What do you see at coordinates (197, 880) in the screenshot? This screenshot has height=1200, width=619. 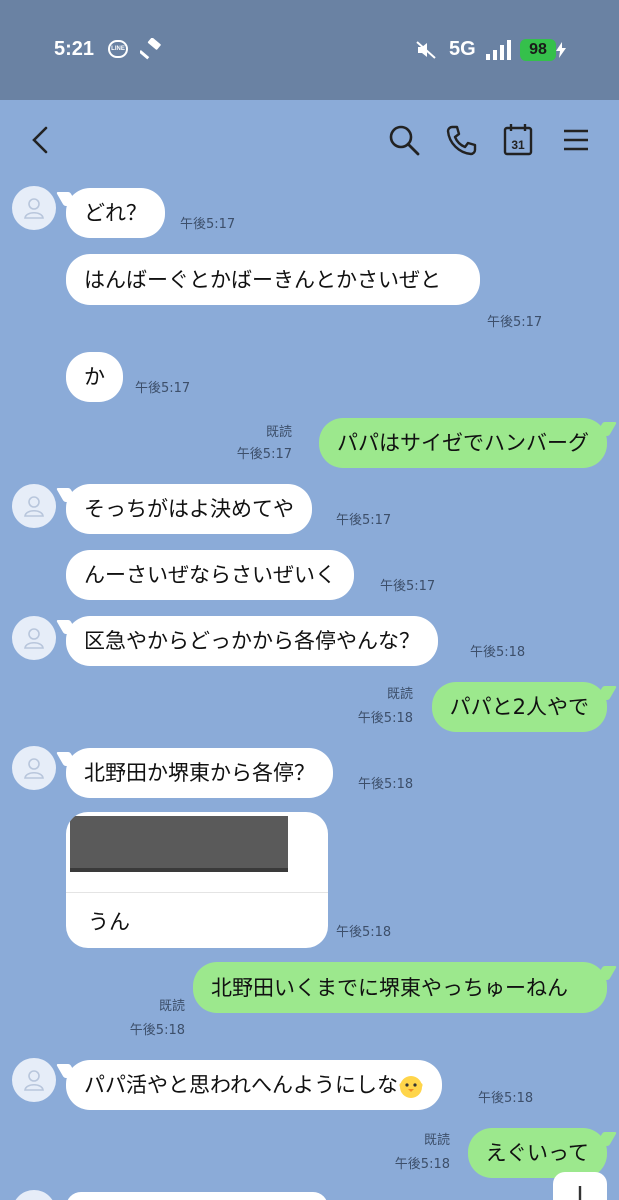 I see `reply-card: うん` at bounding box center [197, 880].